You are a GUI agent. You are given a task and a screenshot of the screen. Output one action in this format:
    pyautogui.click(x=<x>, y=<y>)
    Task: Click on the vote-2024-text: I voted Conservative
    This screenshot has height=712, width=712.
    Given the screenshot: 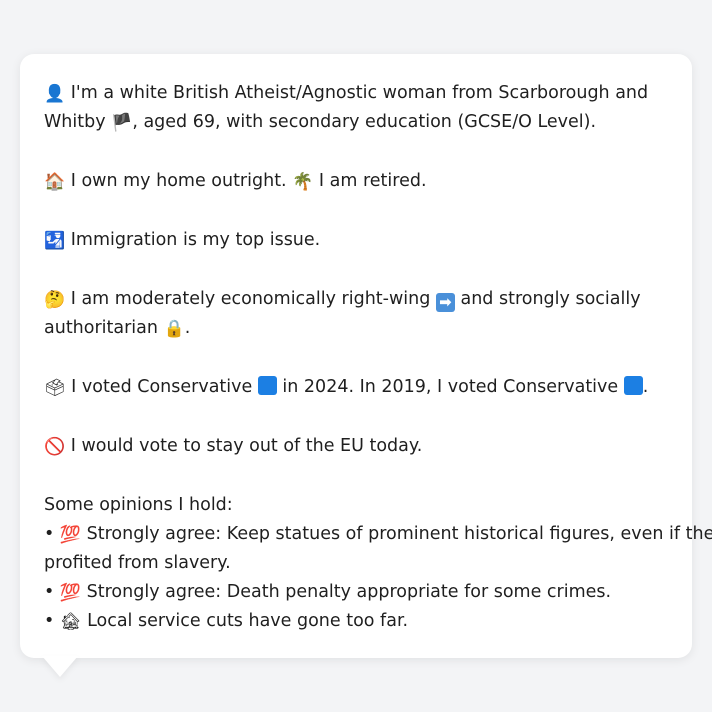 What is the action you would take?
    pyautogui.click(x=161, y=387)
    